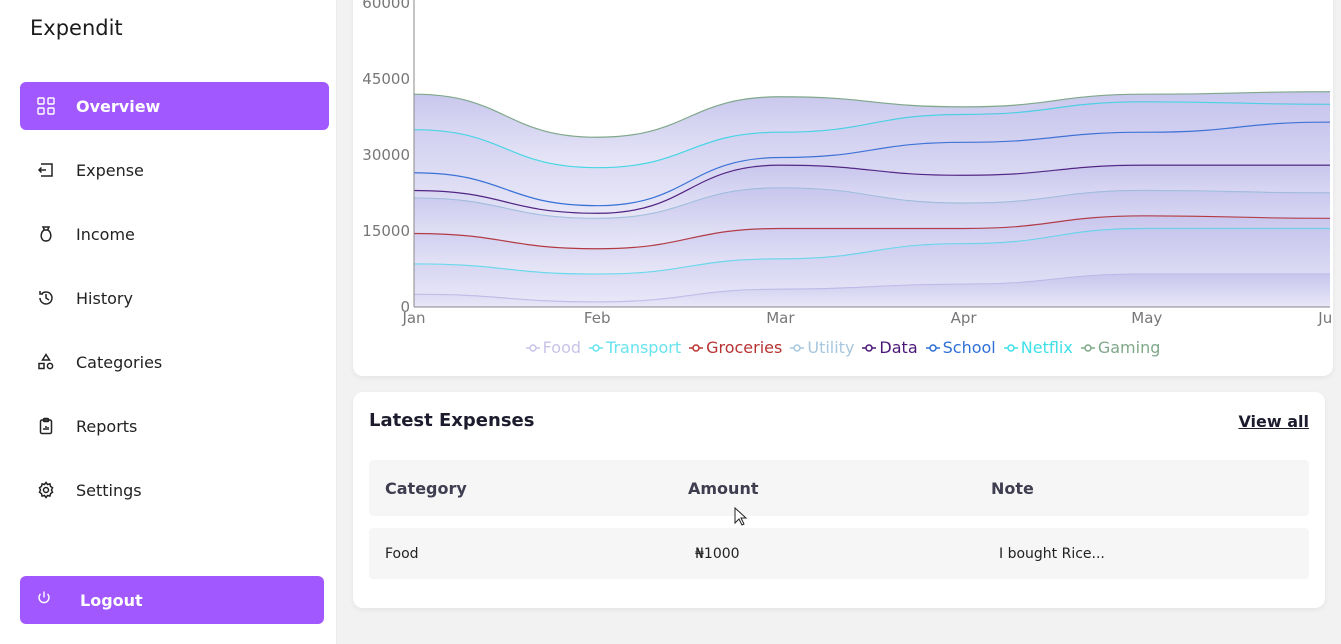 This screenshot has height=644, width=1341. I want to click on x-tick-label: May, so click(1146, 318).